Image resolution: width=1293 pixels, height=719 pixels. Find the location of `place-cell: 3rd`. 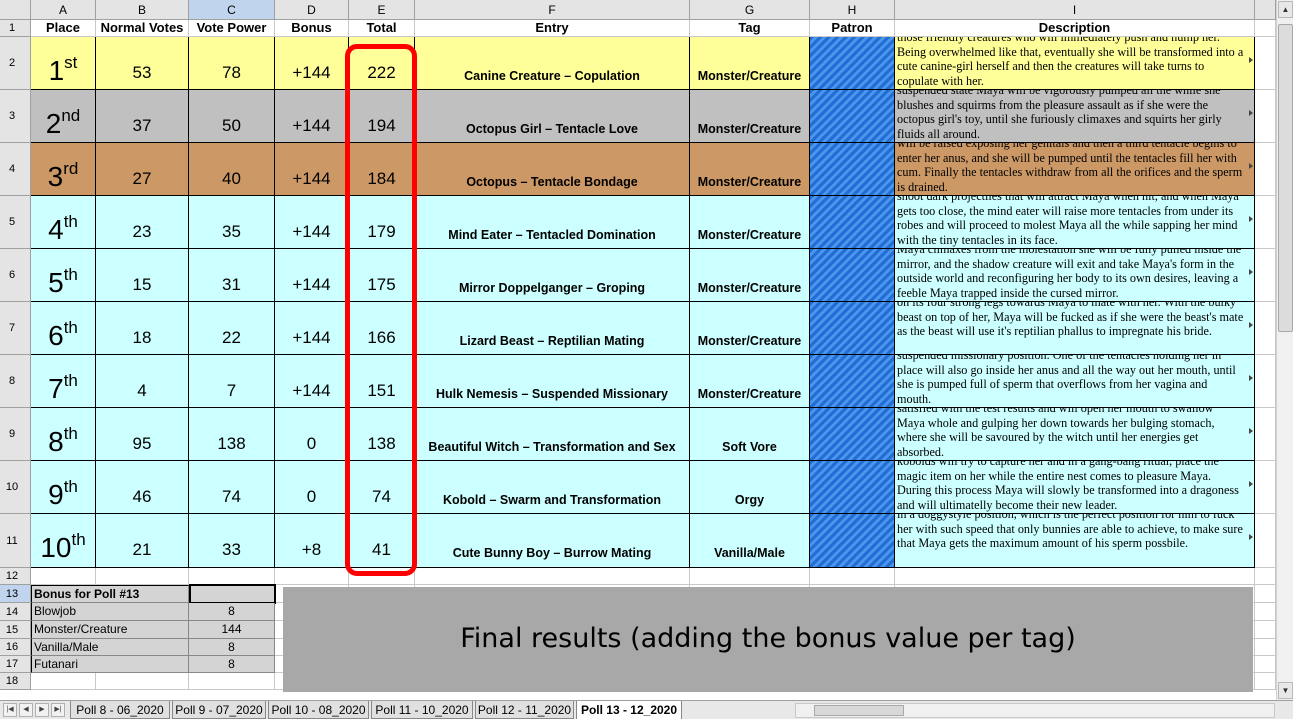

place-cell: 3rd is located at coordinates (63, 169).